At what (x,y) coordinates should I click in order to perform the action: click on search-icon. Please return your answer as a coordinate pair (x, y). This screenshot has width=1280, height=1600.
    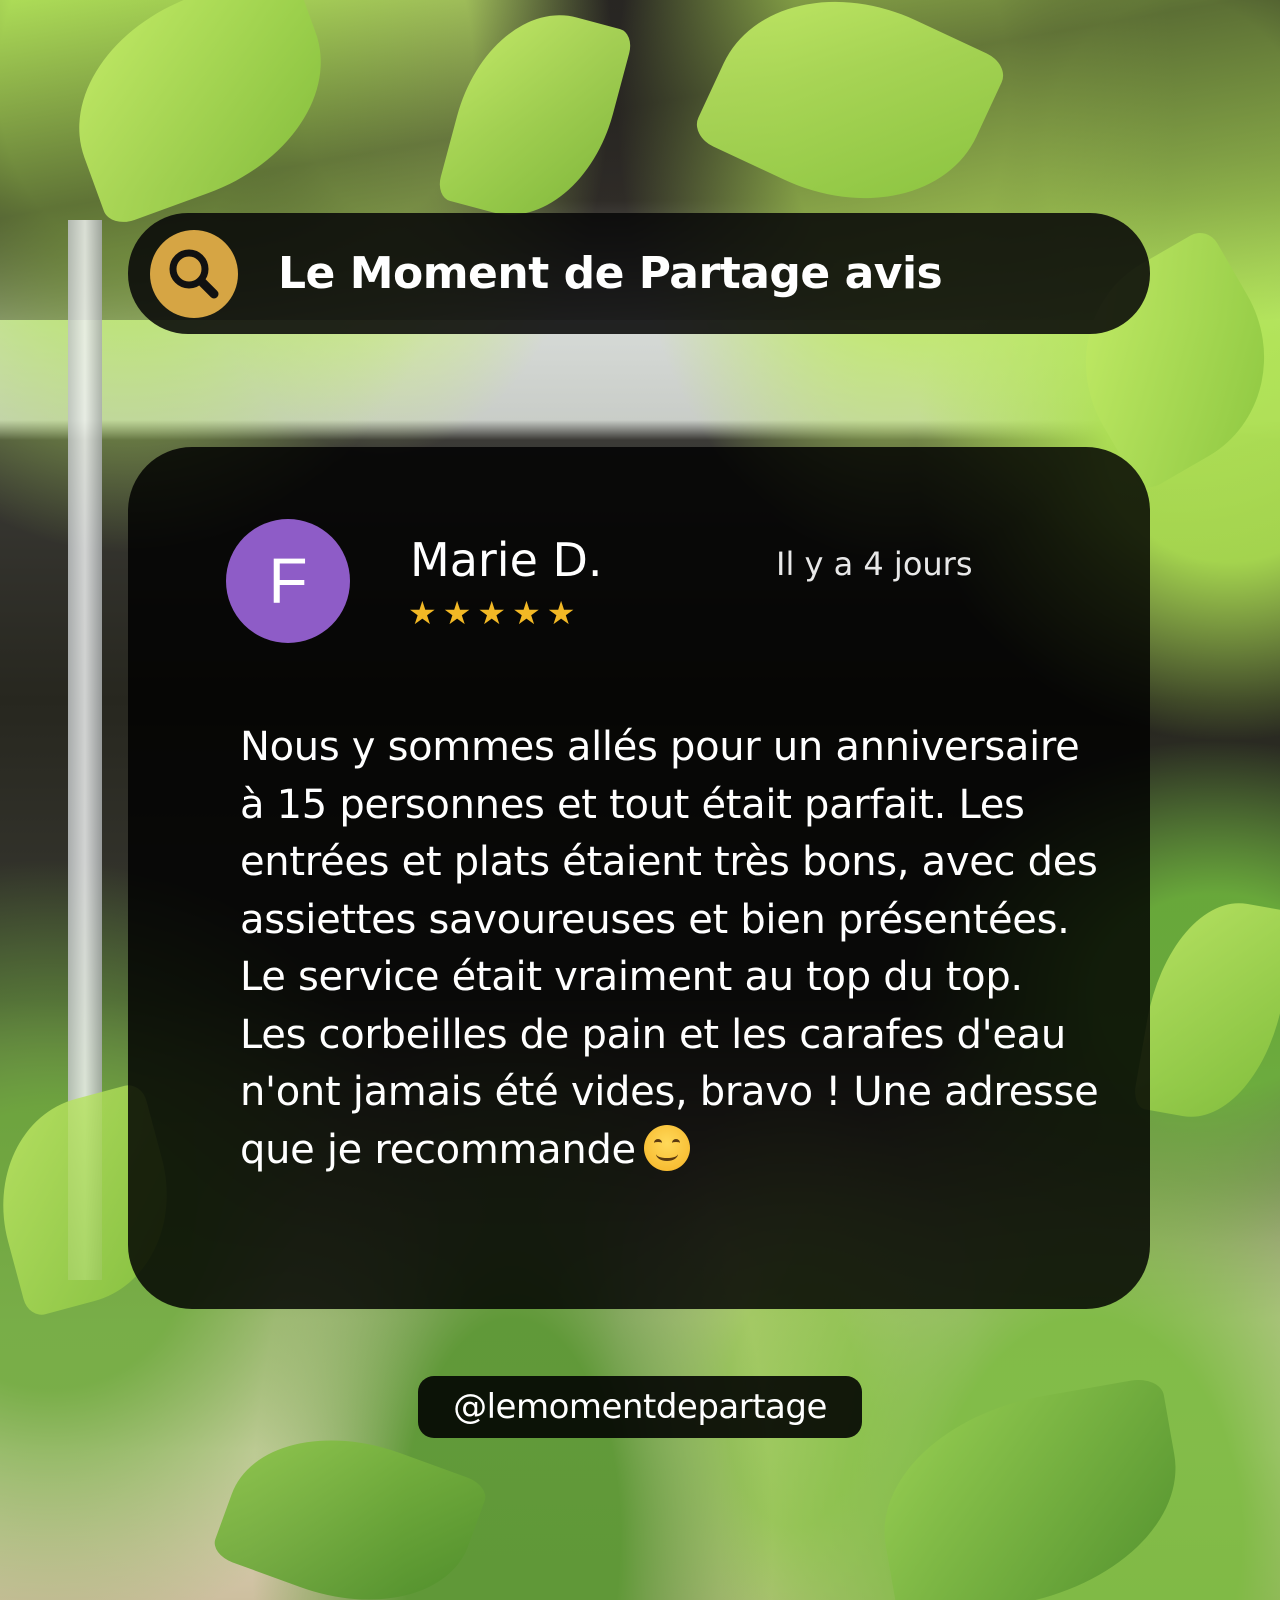
    Looking at the image, I should click on (194, 273).